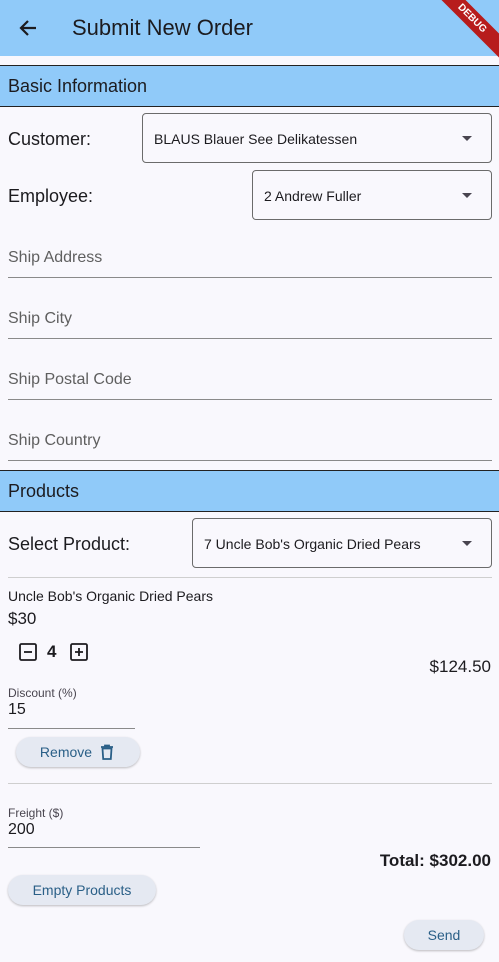  Describe the element at coordinates (435, 860) in the screenshot. I see `order-total: Total: $302.00` at that location.